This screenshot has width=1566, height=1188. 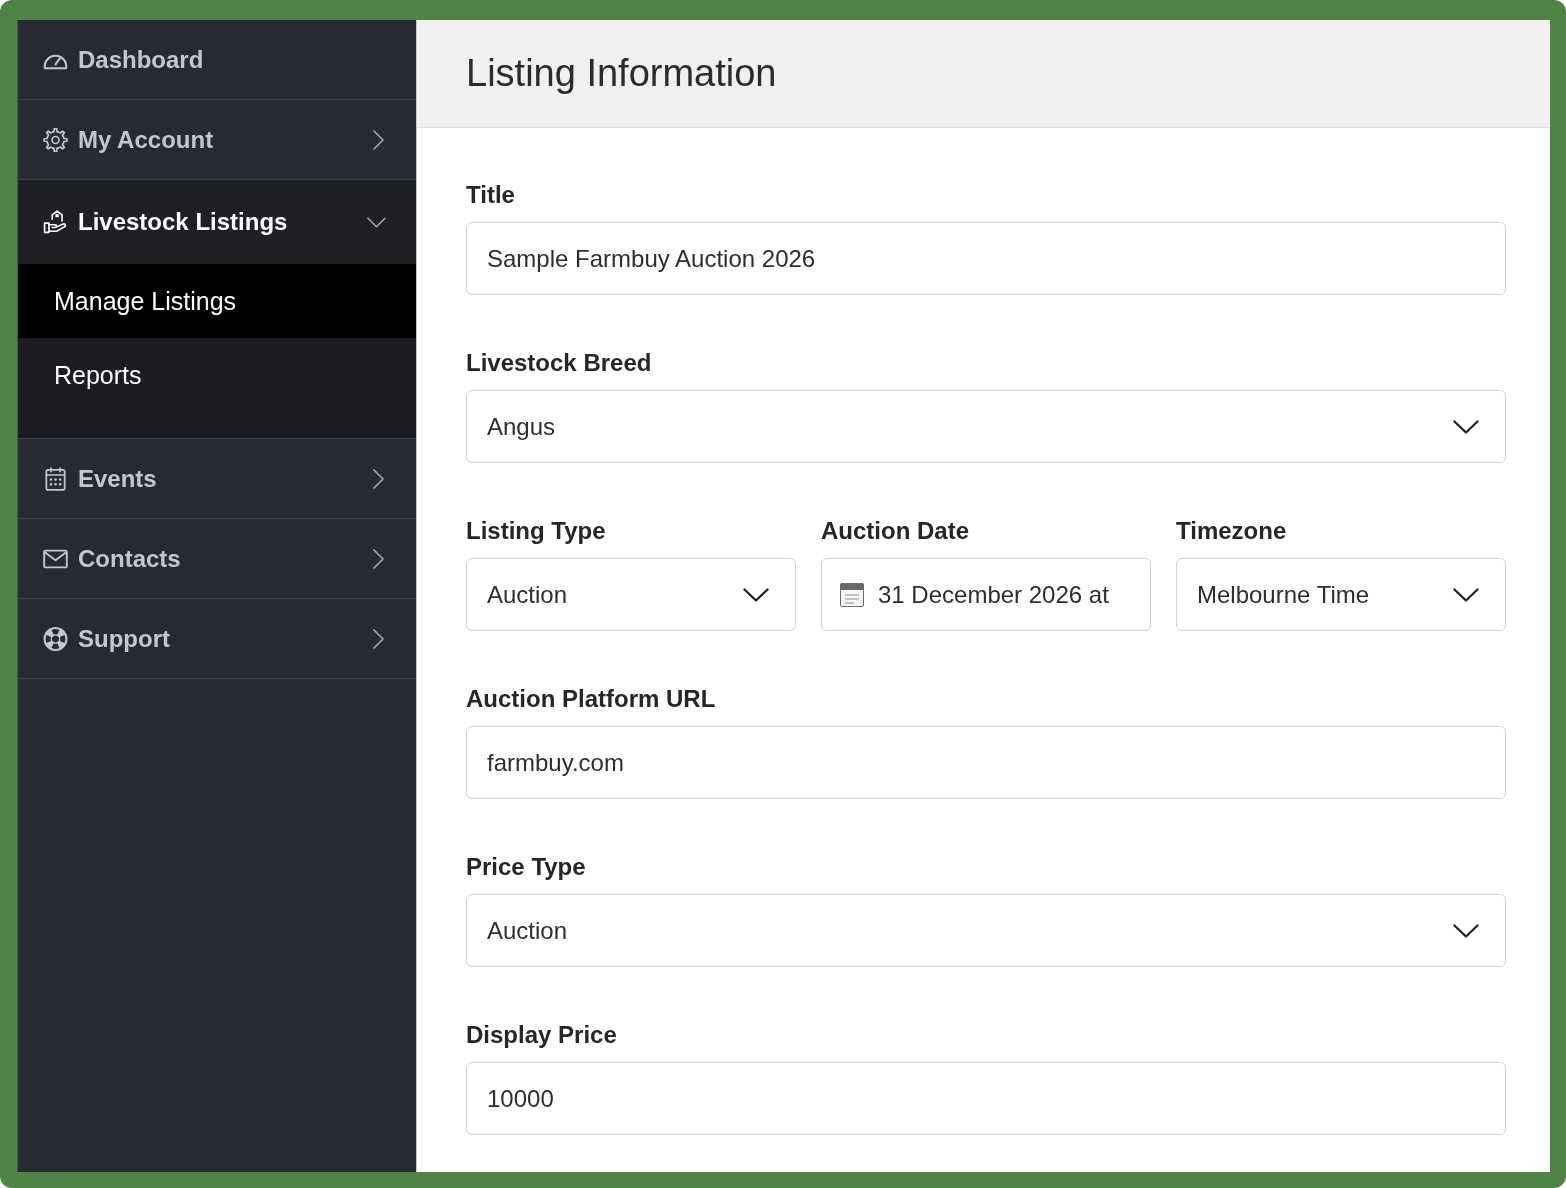 What do you see at coordinates (217, 222) in the screenshot?
I see `nav-item: Livestock Listings` at bounding box center [217, 222].